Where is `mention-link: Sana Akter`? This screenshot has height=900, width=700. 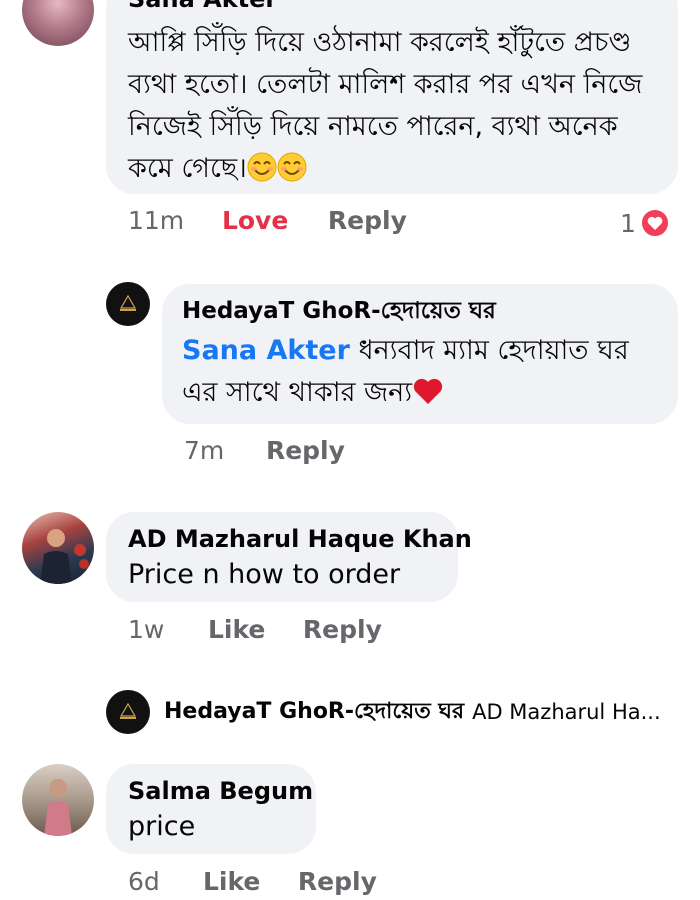
mention-link: Sana Akter is located at coordinates (266, 350).